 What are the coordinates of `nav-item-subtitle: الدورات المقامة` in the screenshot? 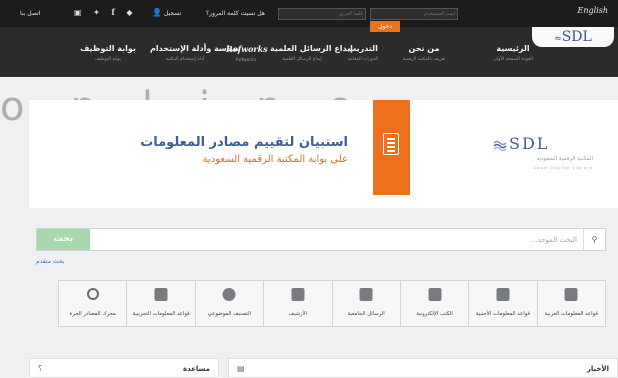 It's located at (363, 59).